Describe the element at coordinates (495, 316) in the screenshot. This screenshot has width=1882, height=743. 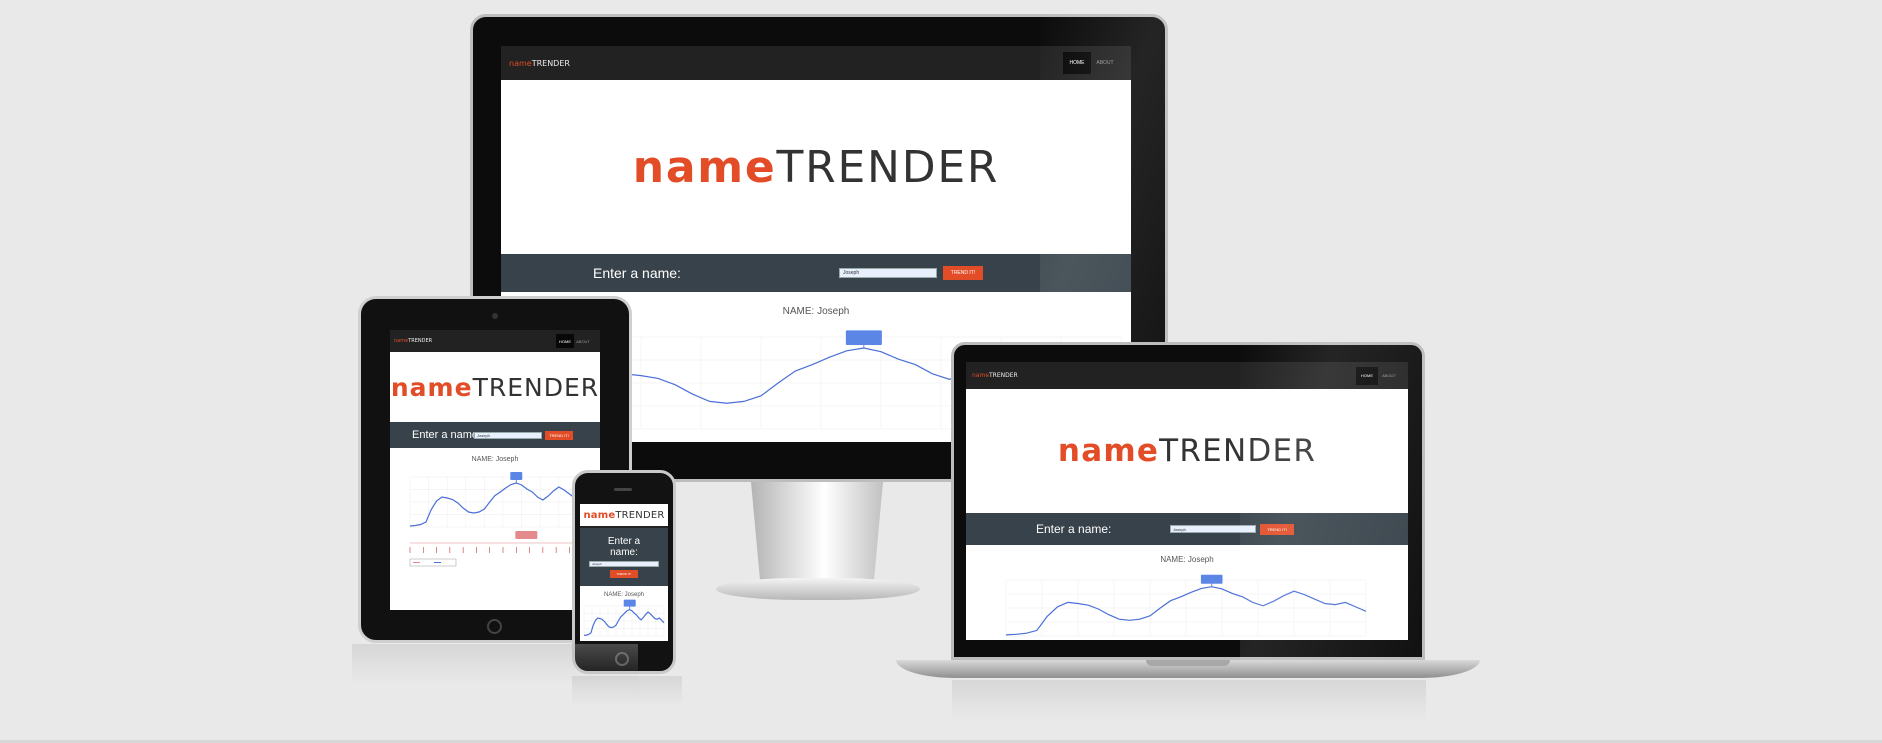
I see `tablet-camera` at that location.